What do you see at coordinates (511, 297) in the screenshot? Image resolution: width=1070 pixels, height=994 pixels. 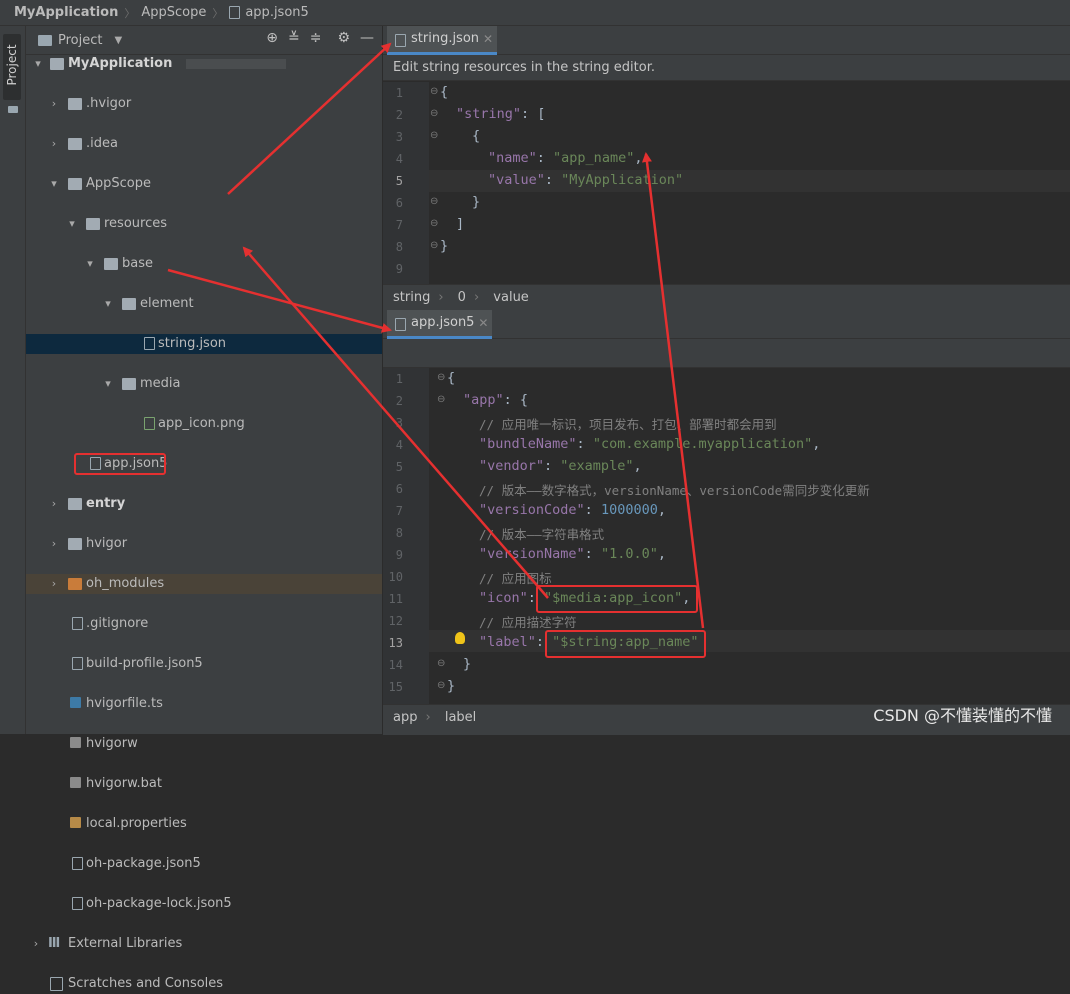 I see `structure-crumb: value` at bounding box center [511, 297].